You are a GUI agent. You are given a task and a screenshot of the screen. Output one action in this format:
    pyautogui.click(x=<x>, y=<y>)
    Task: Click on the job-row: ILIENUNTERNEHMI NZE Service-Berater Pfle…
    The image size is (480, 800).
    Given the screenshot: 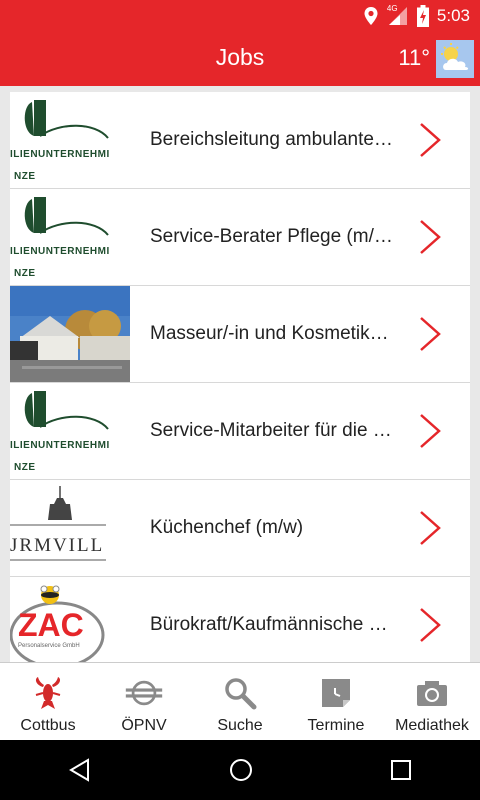 What is the action you would take?
    pyautogui.click(x=240, y=237)
    